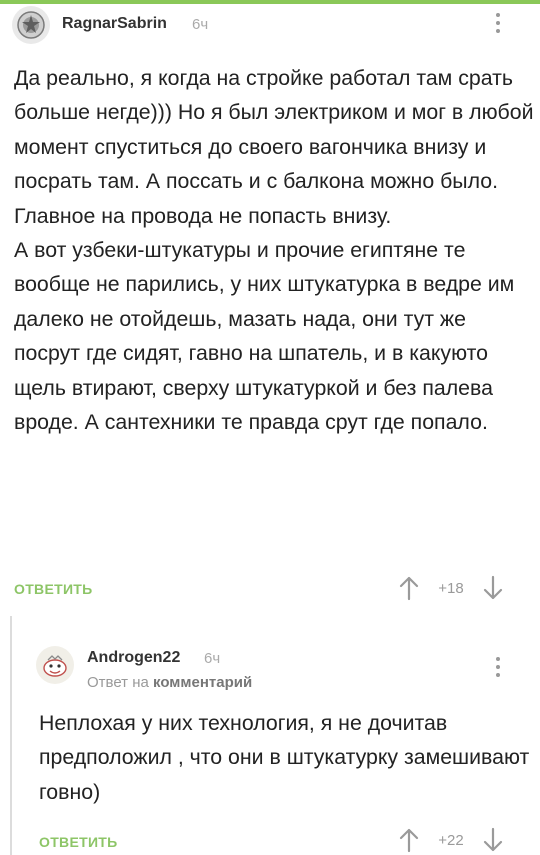 The image size is (540, 855). Describe the element at coordinates (114, 24) in the screenshot. I see `author-name: RagnarSabrin` at that location.